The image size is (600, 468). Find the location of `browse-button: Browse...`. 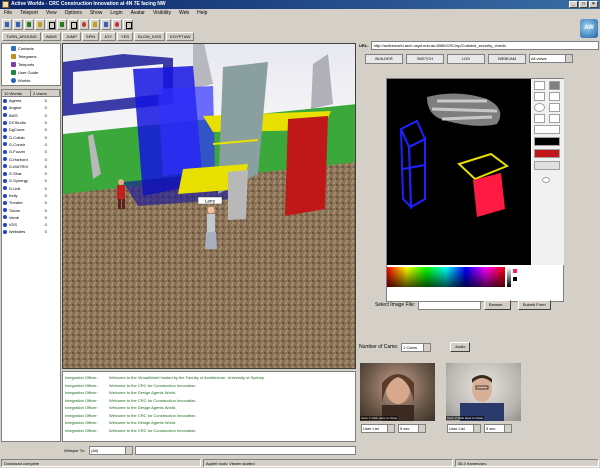

browse-button: Browse... is located at coordinates (497, 305).